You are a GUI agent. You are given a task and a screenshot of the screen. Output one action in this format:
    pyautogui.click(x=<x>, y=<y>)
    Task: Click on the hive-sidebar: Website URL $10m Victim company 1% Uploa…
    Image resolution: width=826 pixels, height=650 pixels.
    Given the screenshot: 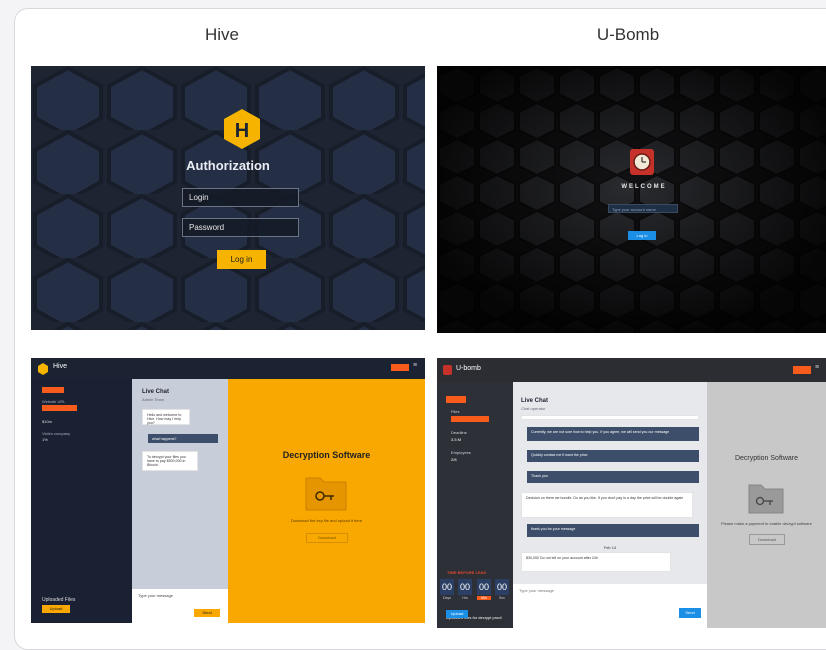 What is the action you would take?
    pyautogui.click(x=81, y=501)
    